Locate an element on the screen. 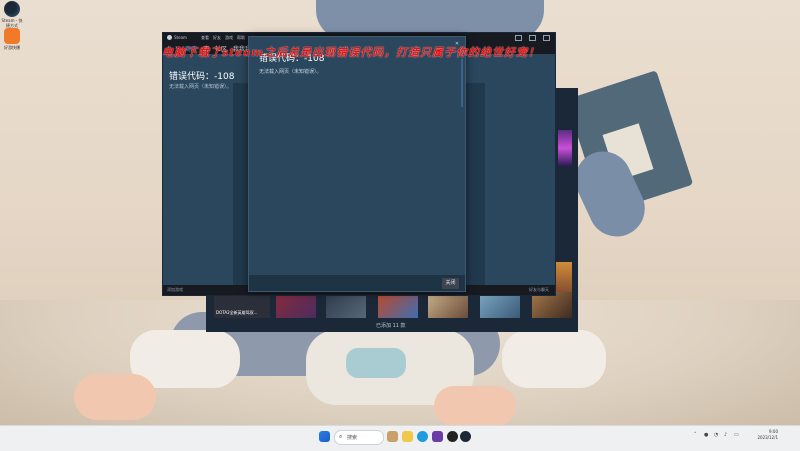 The image size is (800, 451). wallpaper-right-sleeve is located at coordinates (554, 359).